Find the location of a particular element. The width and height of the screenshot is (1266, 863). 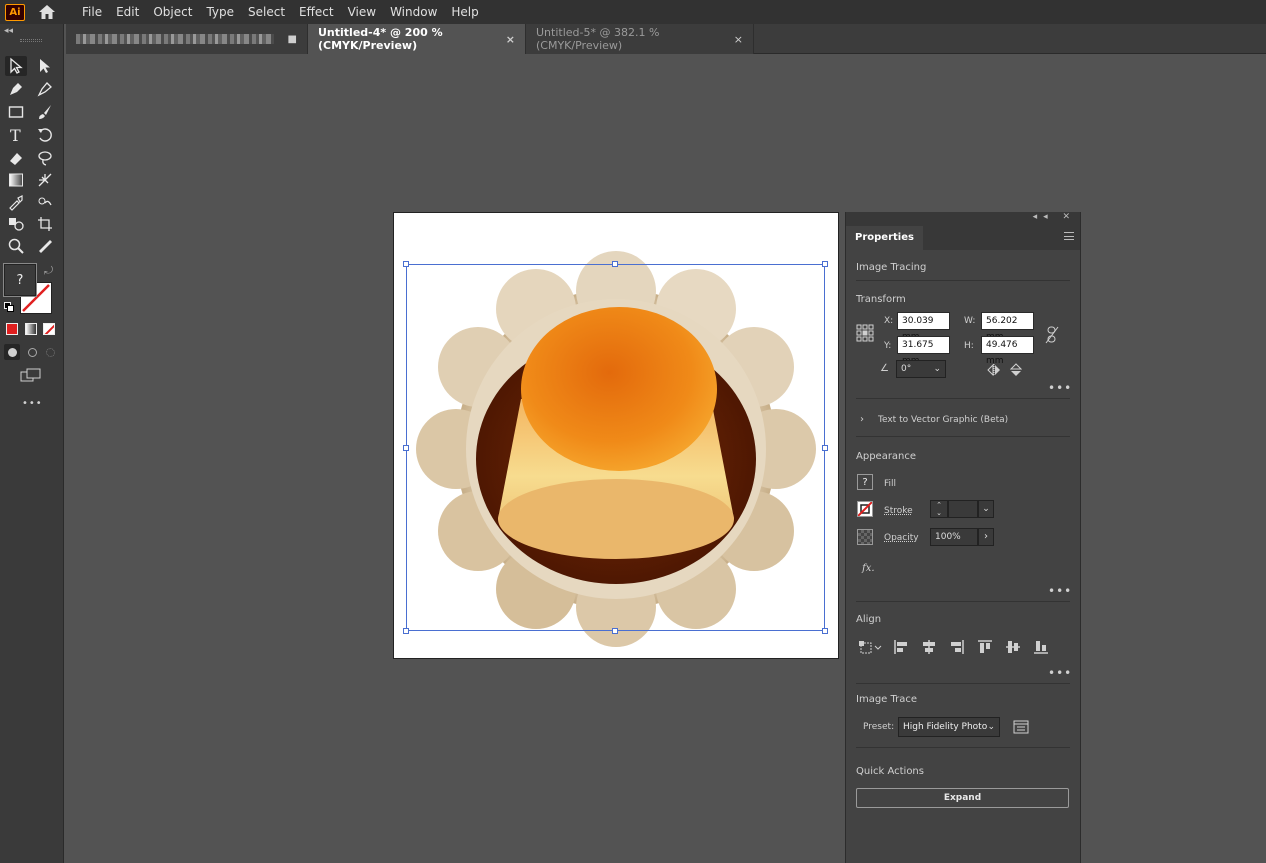

stroke-swatch-small is located at coordinates (865, 509).